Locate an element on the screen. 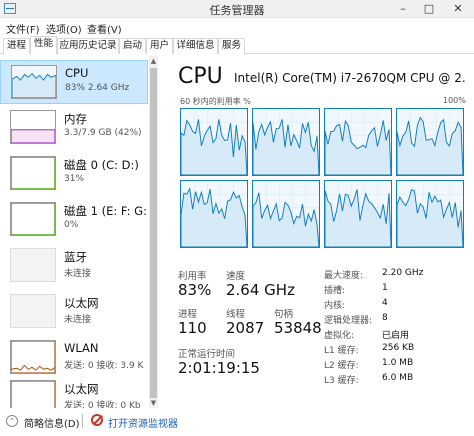  maximize-button: □ is located at coordinates (429, 9).